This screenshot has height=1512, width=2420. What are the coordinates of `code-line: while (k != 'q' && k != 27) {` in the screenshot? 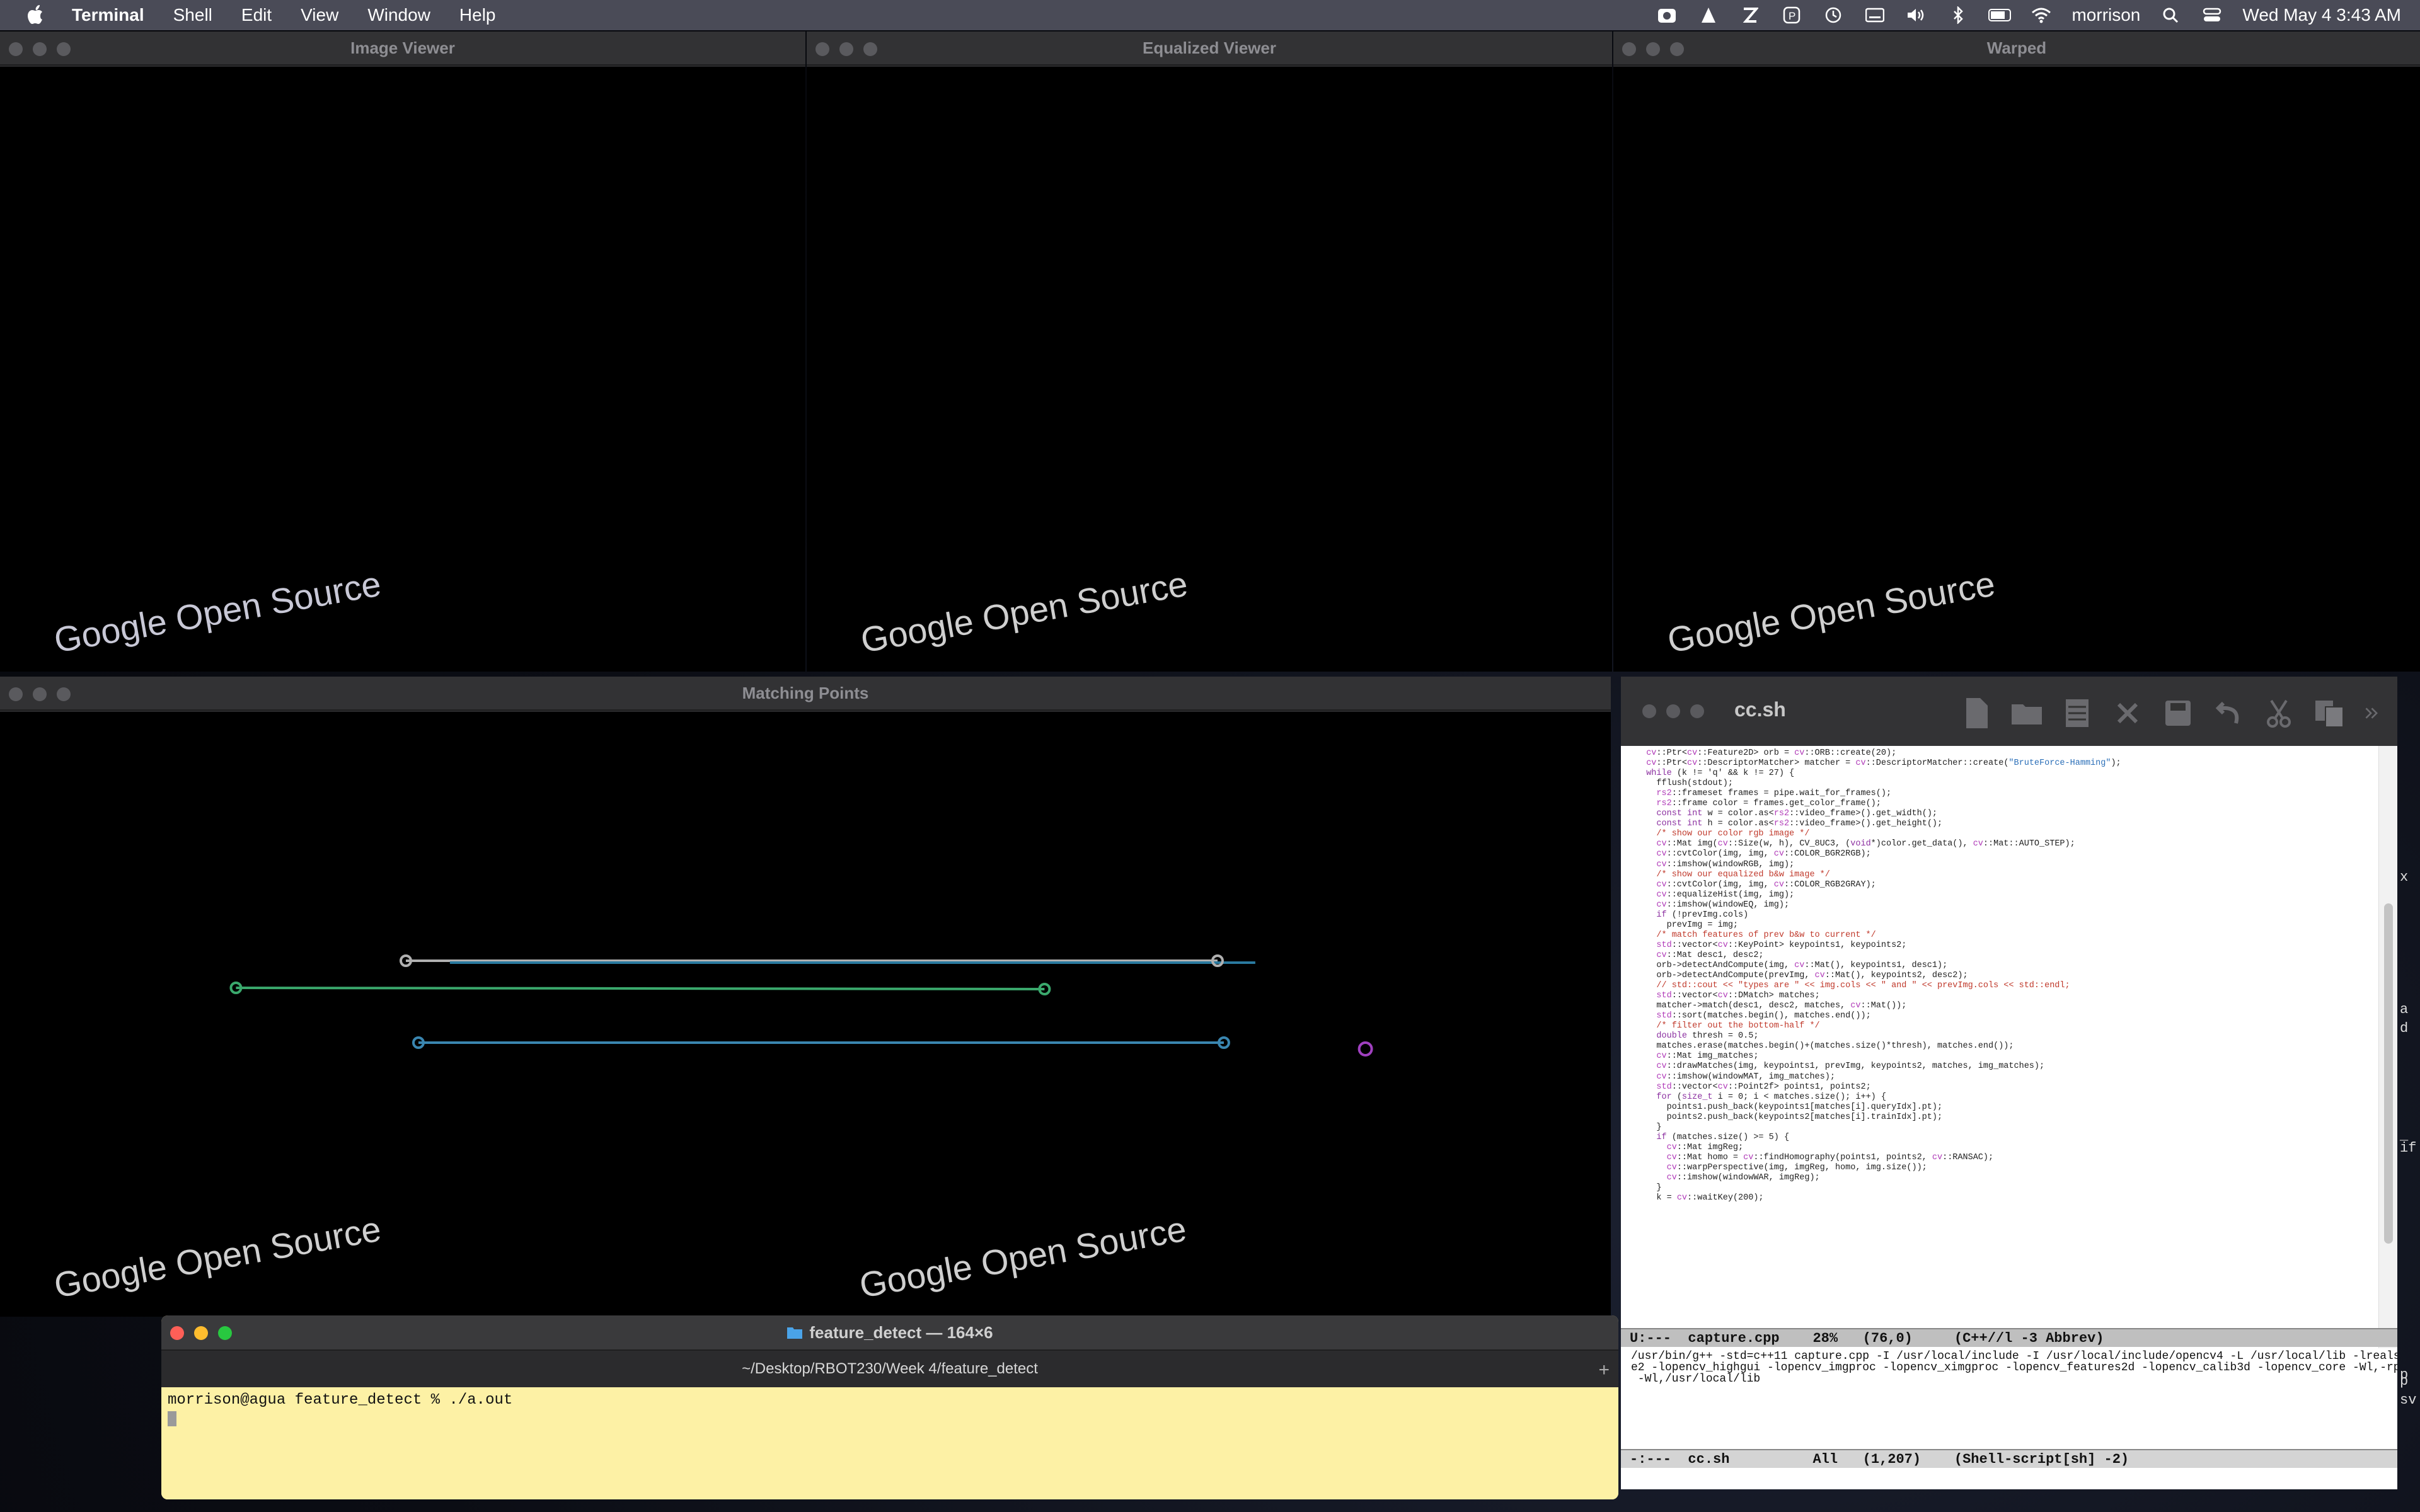 It's located at (1721, 774).